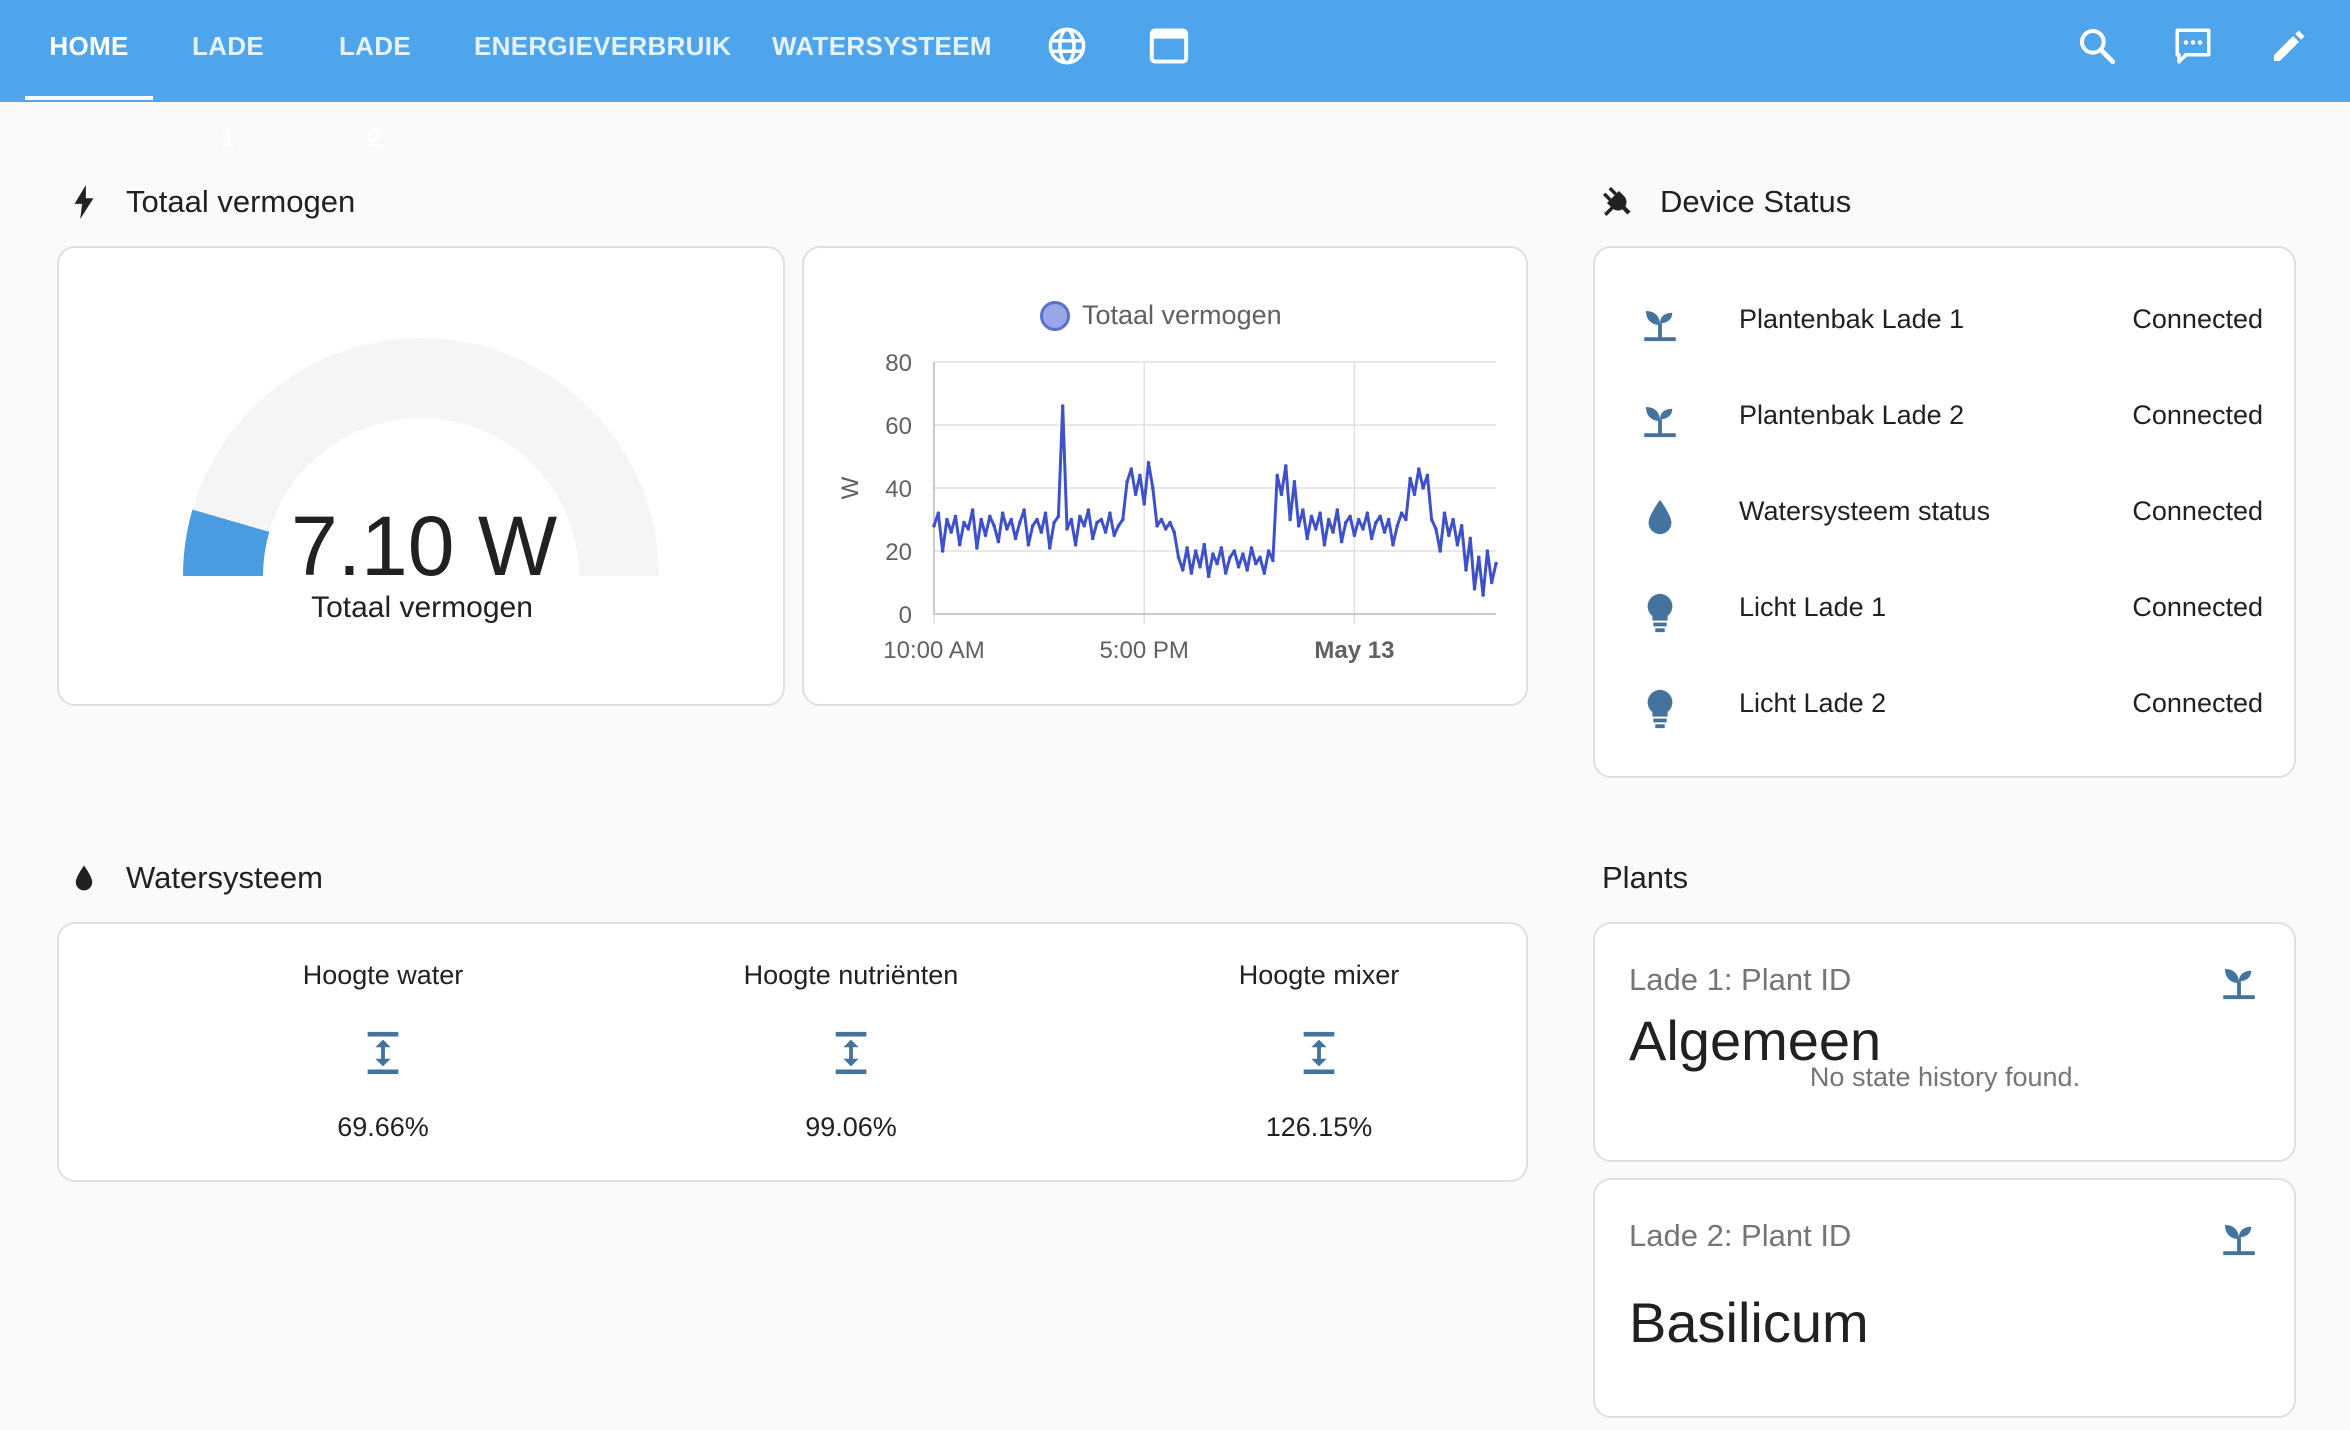 The width and height of the screenshot is (2350, 1430). I want to click on plant-card-title: Lade 1: Plant ID, so click(1740, 979).